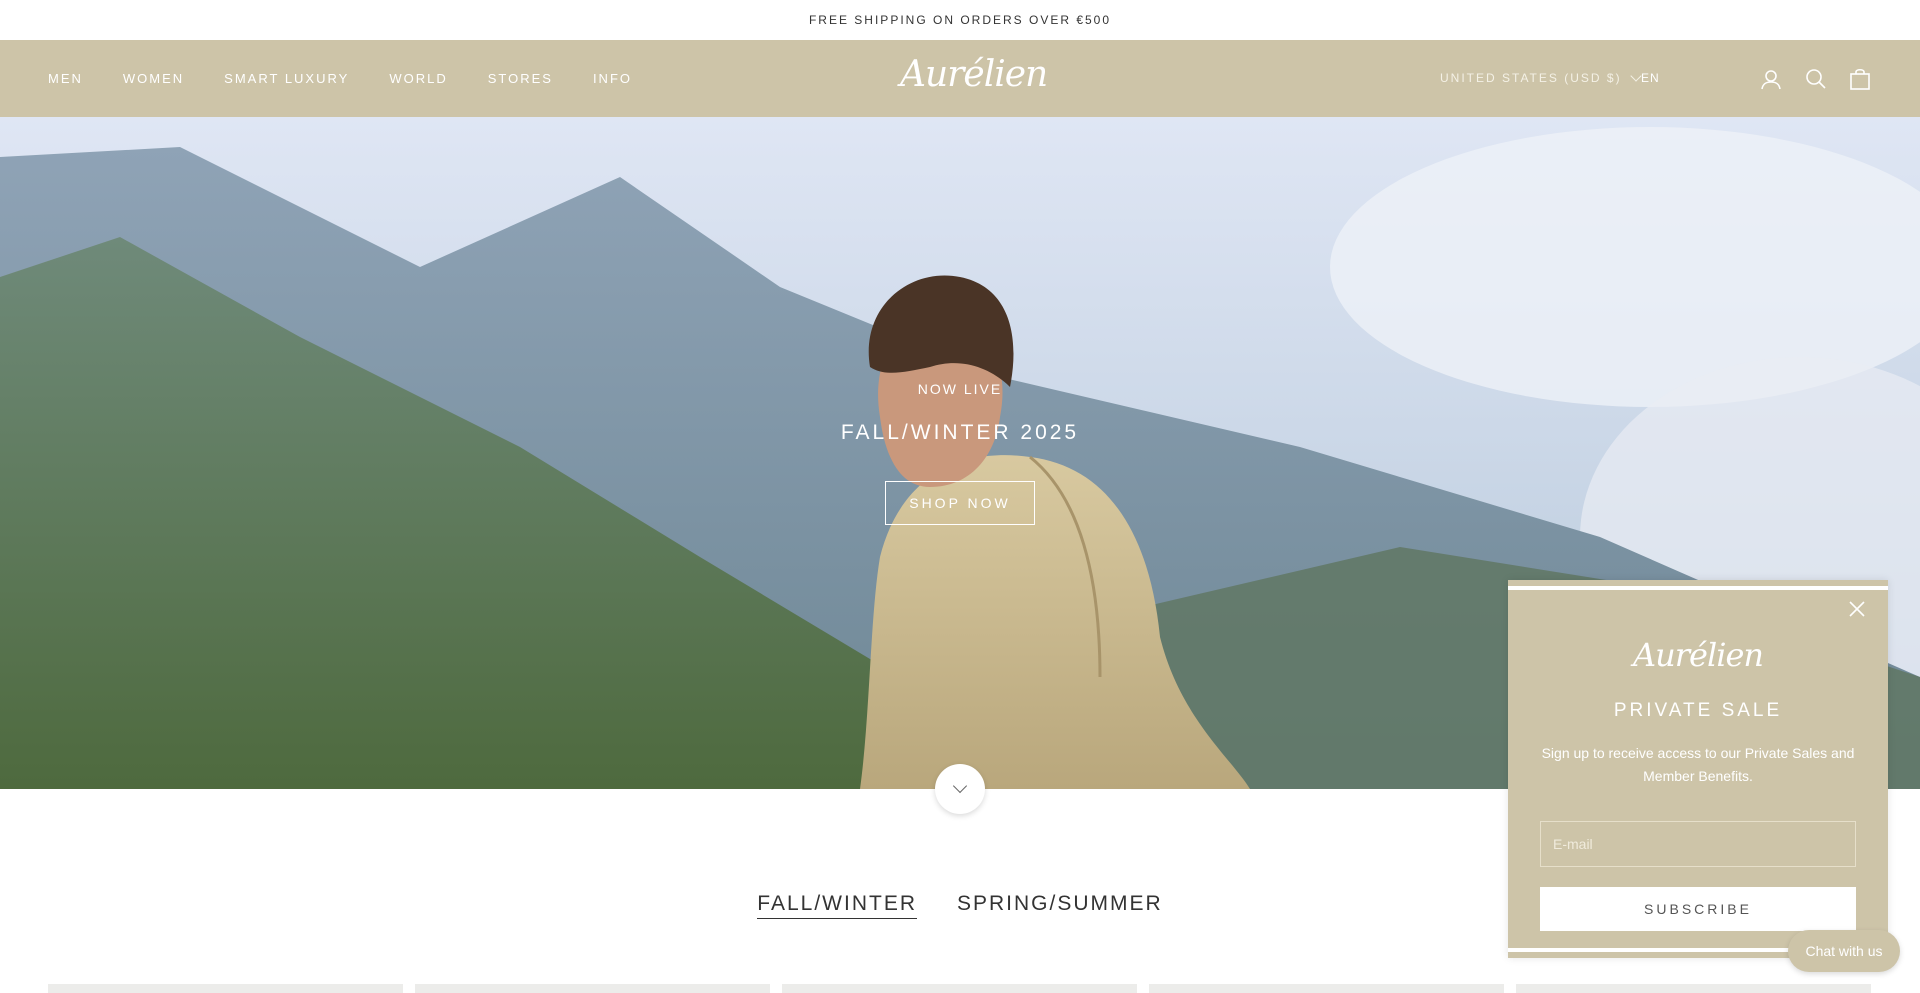 The width and height of the screenshot is (1920, 993). I want to click on product-grid, so click(959, 988).